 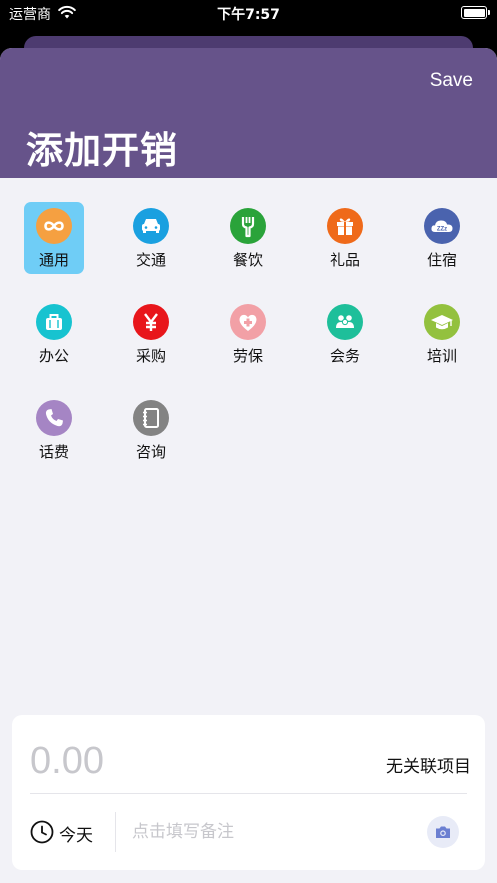 What do you see at coordinates (76, 836) in the screenshot?
I see `date-label: 今天` at bounding box center [76, 836].